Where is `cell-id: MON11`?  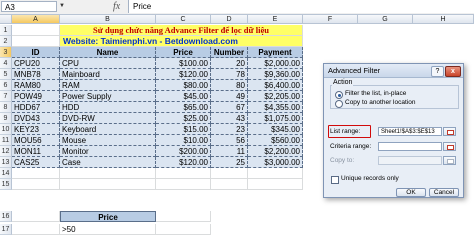
cell-id: MON11 is located at coordinates (36, 151).